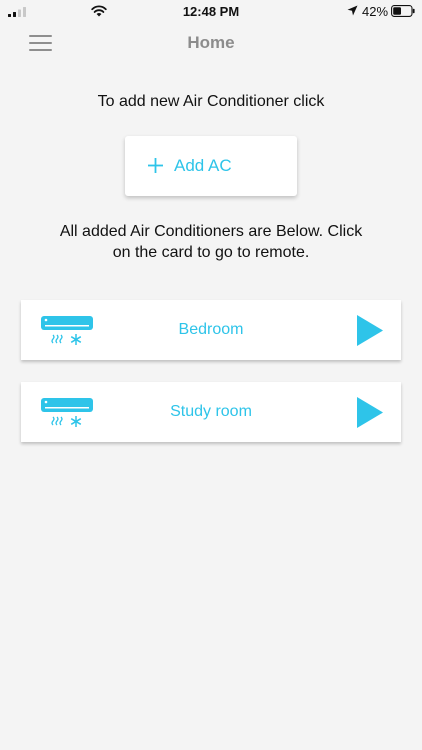  I want to click on status-bar: 12:48 PM 42%, so click(211, 12).